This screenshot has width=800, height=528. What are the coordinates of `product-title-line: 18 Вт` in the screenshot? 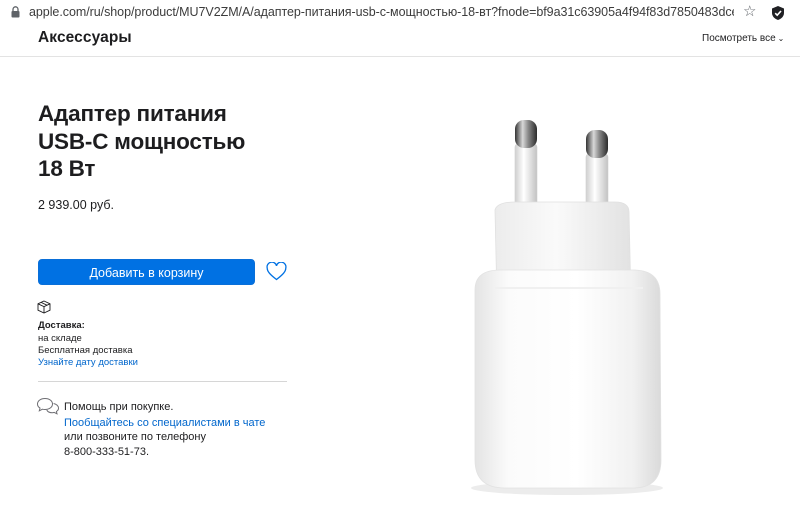 It's located at (67, 168).